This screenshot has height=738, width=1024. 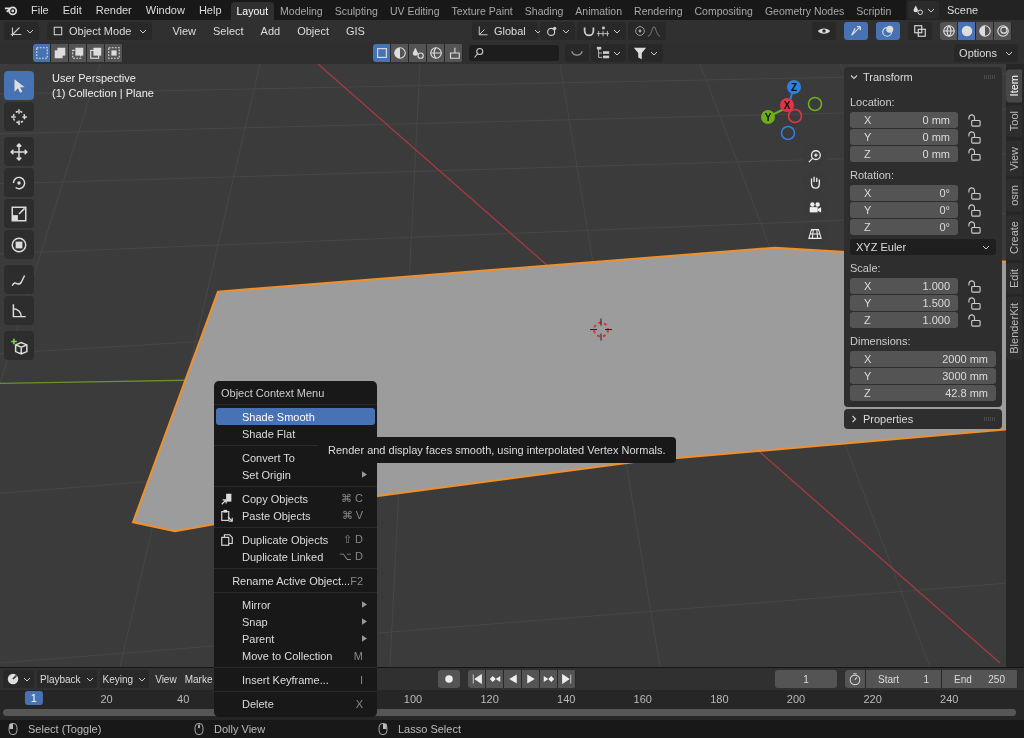 I want to click on jump-start-button, so click(x=477, y=679).